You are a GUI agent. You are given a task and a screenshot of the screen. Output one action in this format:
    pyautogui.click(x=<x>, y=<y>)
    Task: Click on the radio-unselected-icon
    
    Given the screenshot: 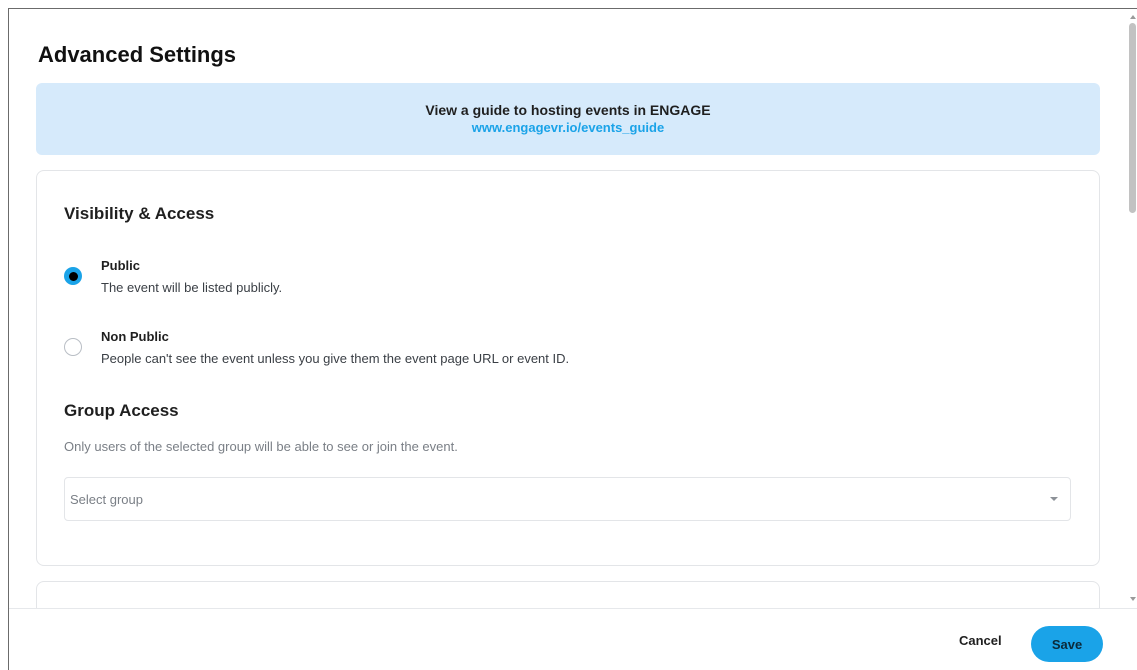 What is the action you would take?
    pyautogui.click(x=73, y=347)
    